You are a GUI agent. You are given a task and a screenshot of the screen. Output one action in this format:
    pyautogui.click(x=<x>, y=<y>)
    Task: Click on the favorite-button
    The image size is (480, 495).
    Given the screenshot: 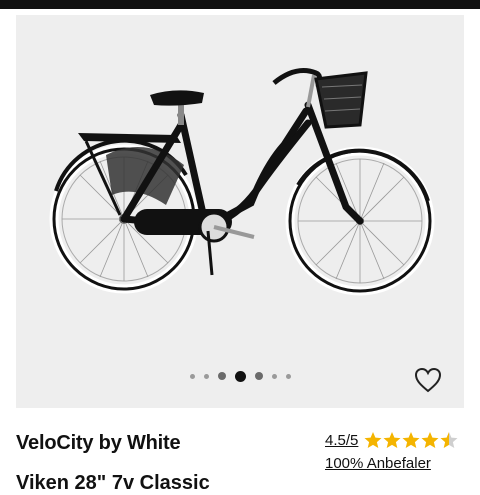 What is the action you would take?
    pyautogui.click(x=428, y=380)
    